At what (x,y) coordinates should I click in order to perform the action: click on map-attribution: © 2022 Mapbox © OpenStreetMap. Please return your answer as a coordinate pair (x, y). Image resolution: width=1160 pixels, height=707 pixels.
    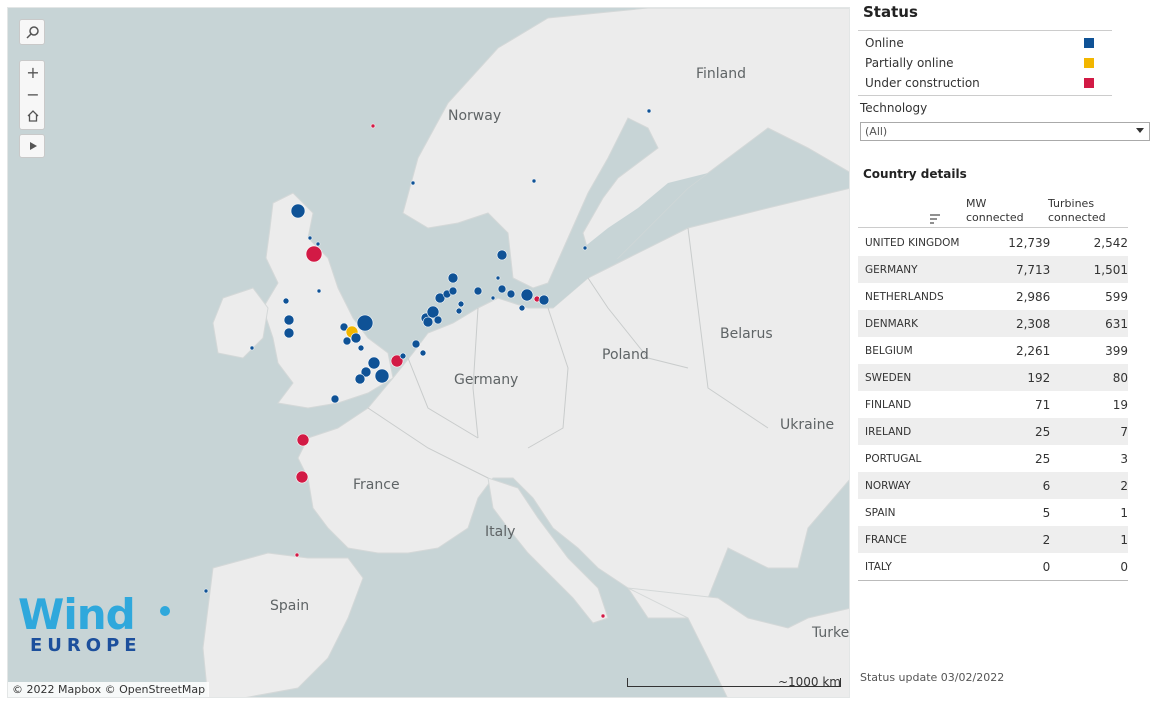
    Looking at the image, I should click on (109, 689).